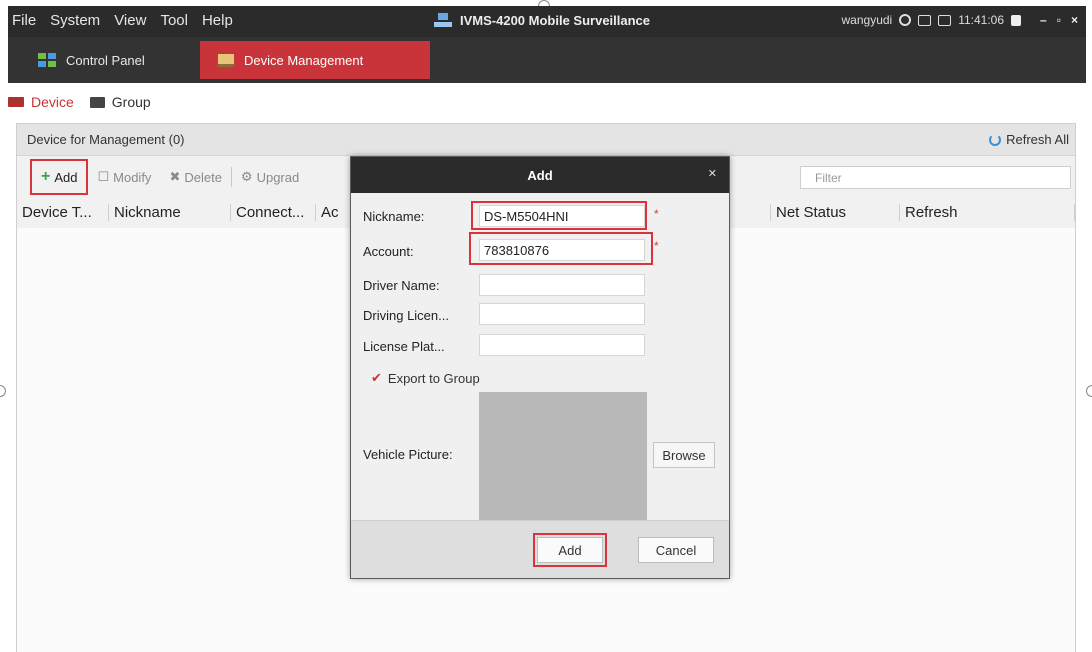 The image size is (1092, 652). I want to click on menu-view: View, so click(130, 20).